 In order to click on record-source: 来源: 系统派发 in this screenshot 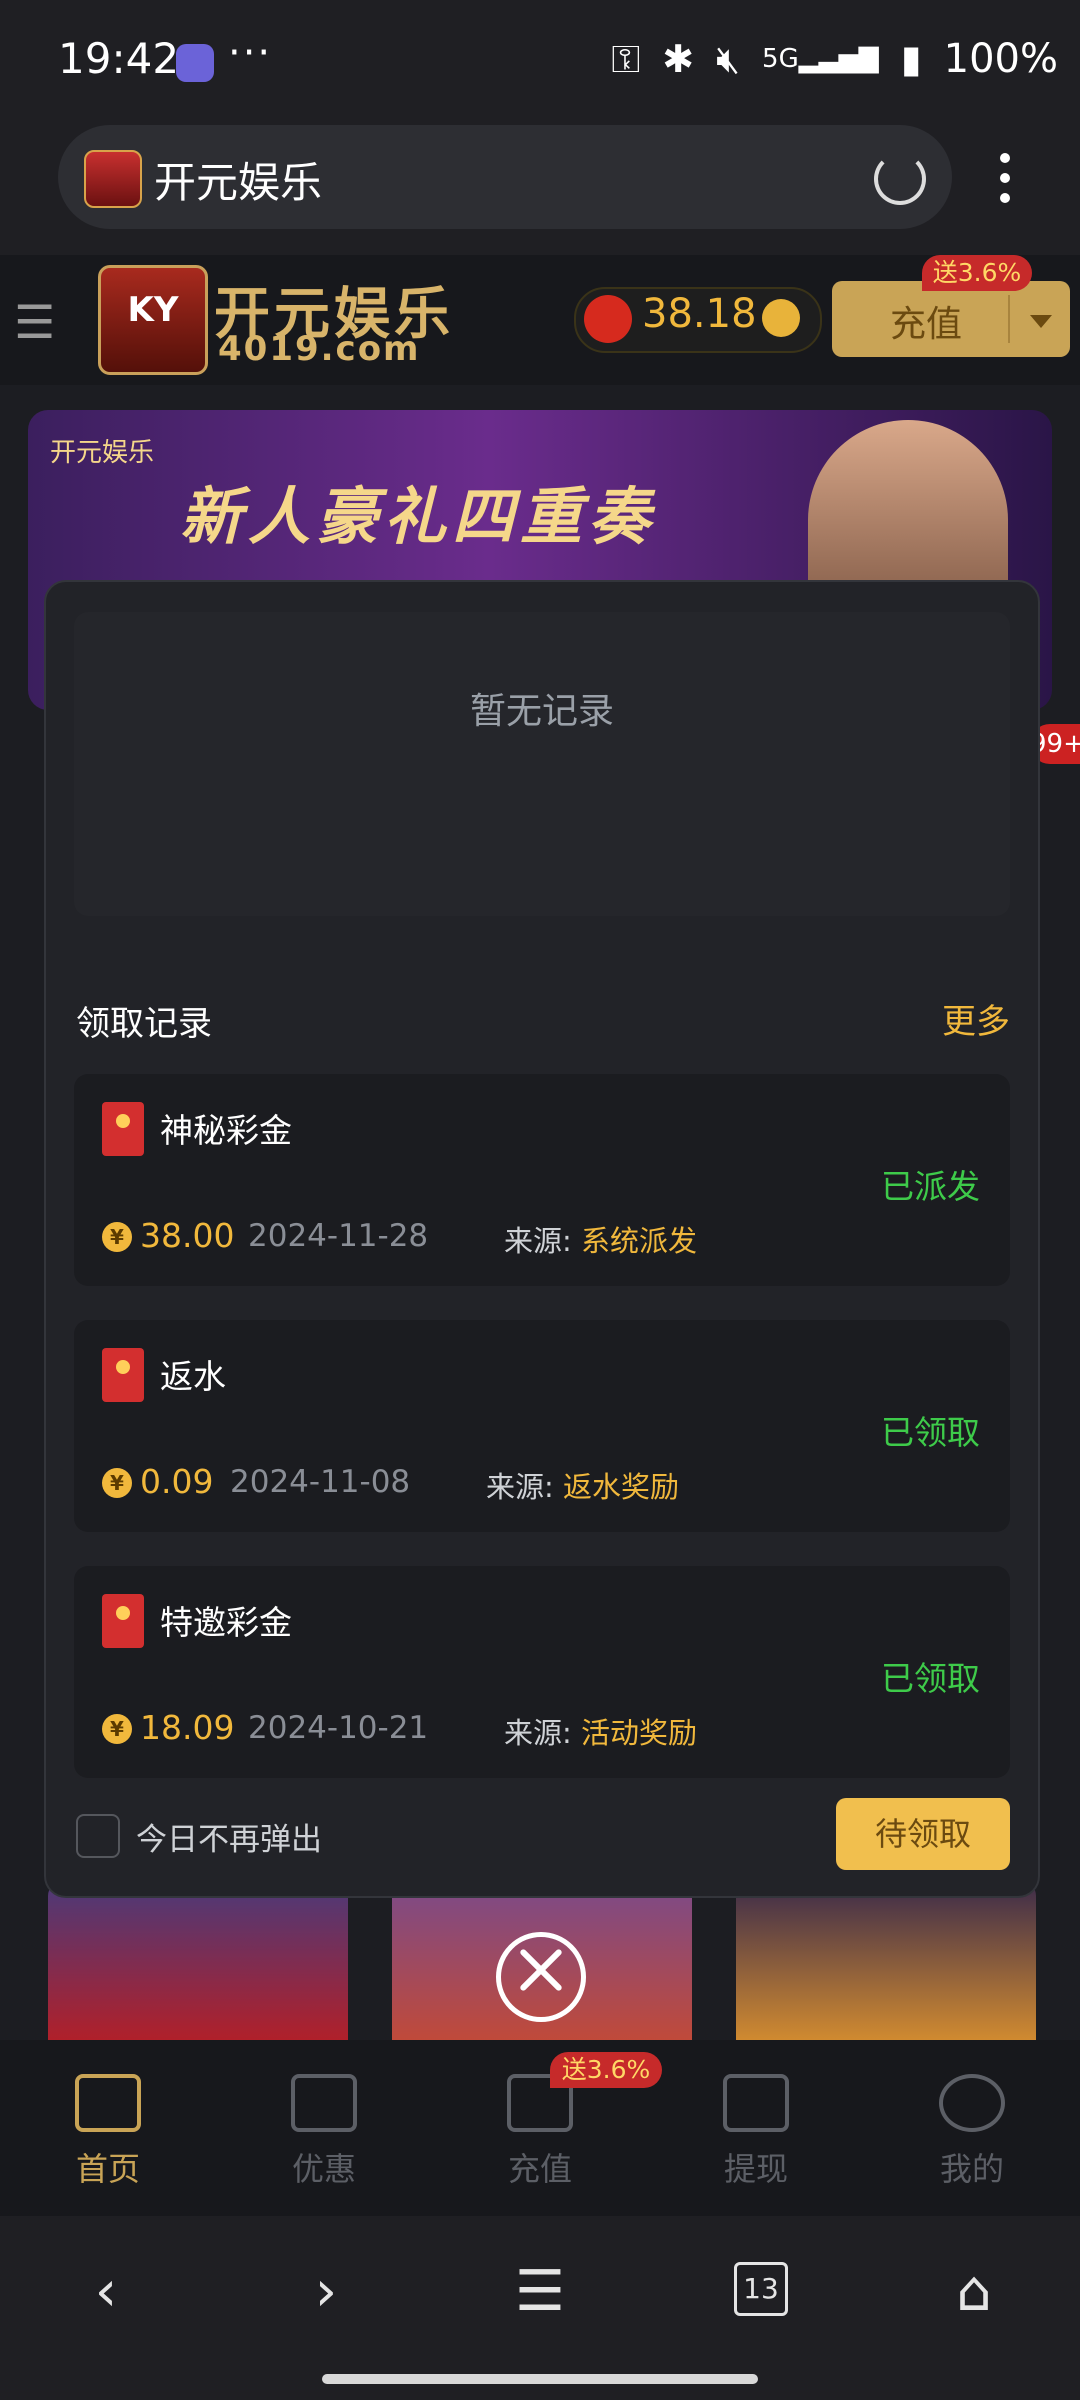, I will do `click(601, 1241)`.